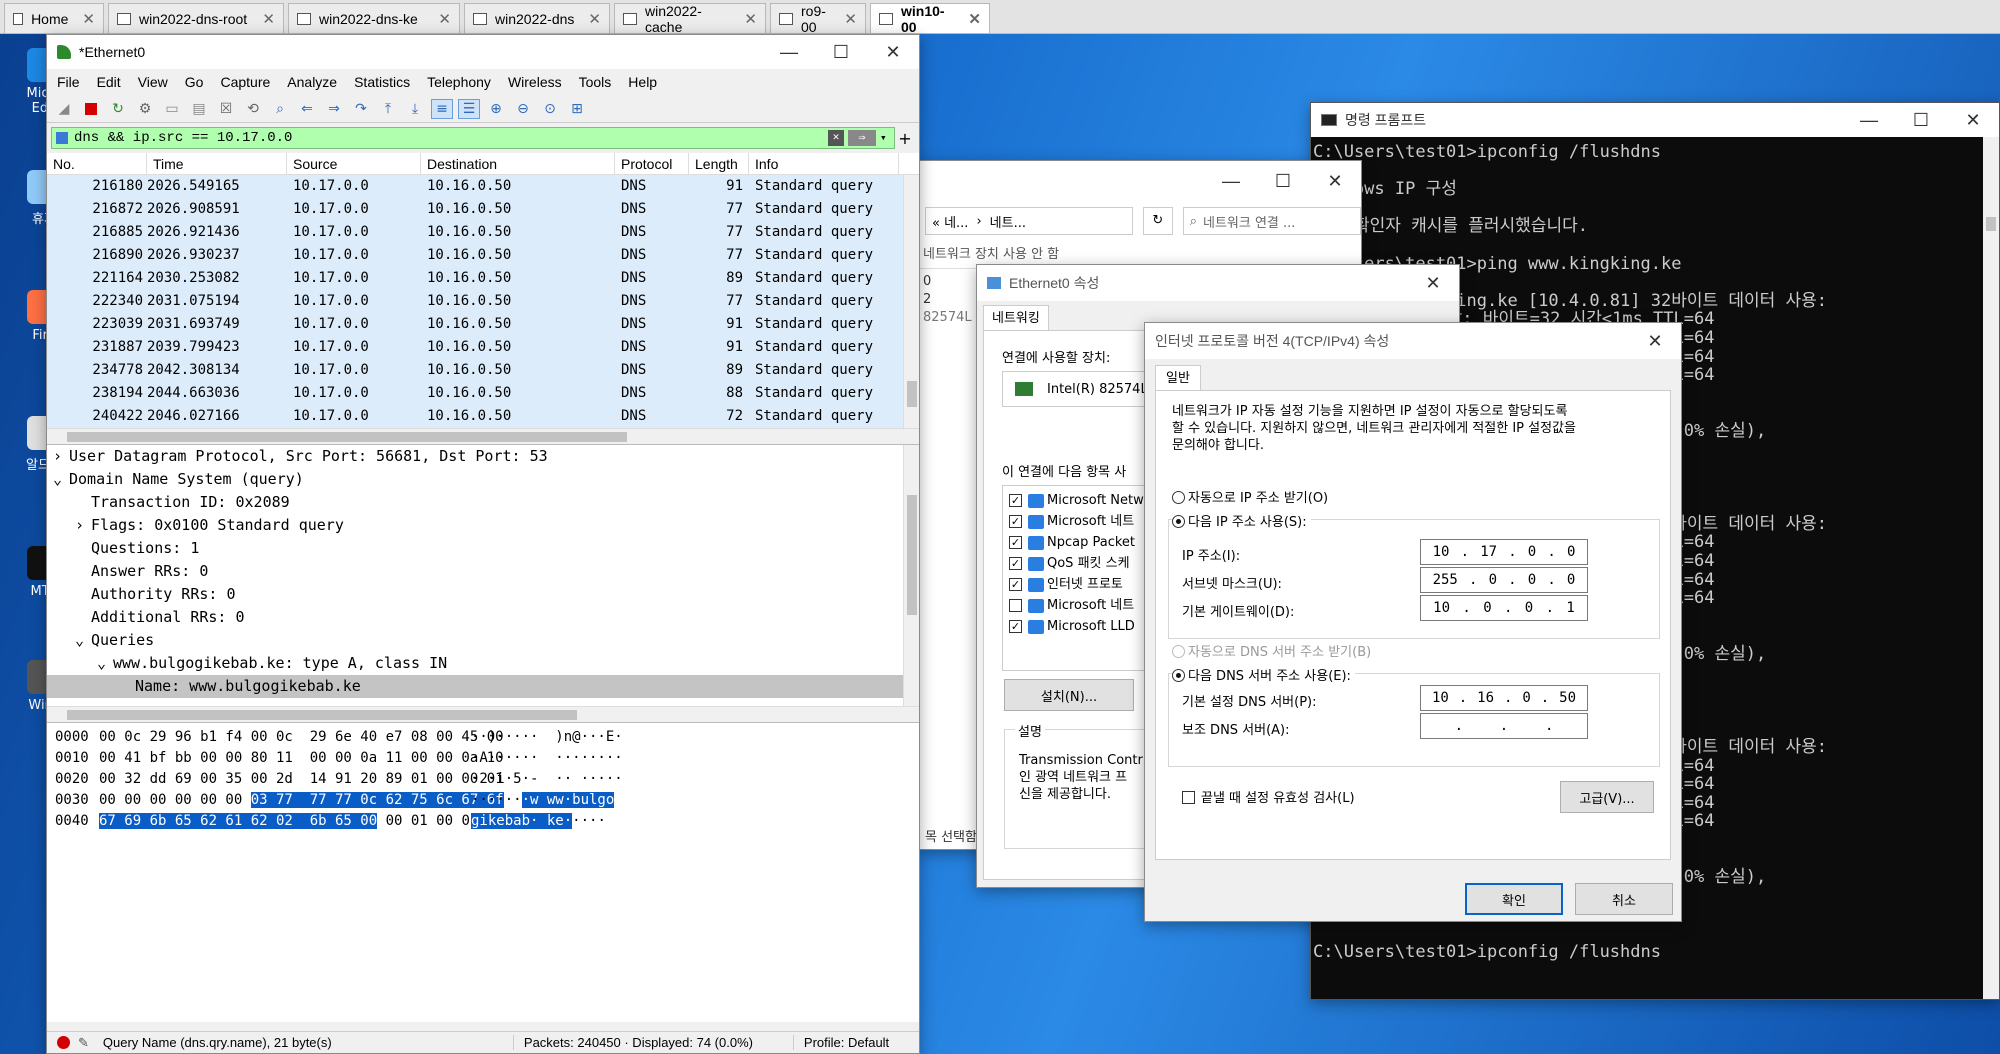 The image size is (2000, 1054). I want to click on bookmark-icon, so click(62, 138).